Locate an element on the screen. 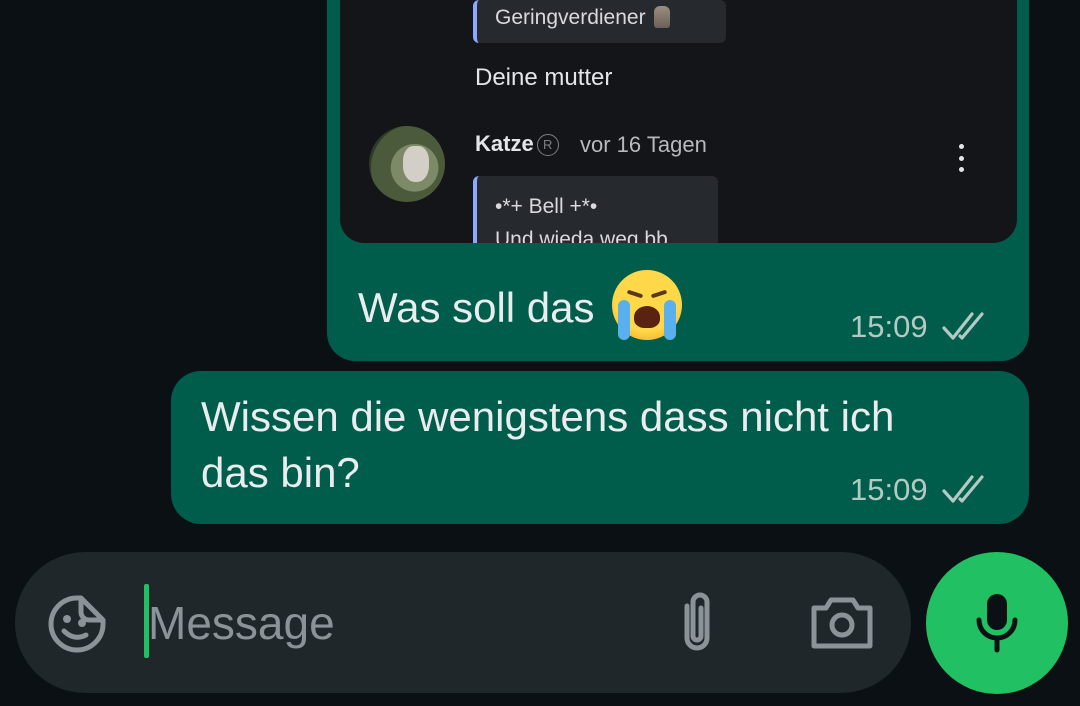  message-input is located at coordinates (393, 623).